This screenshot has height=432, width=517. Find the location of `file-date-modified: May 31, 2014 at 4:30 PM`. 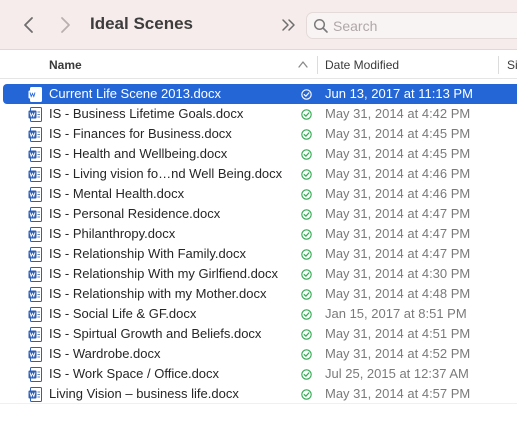

file-date-modified: May 31, 2014 at 4:30 PM is located at coordinates (398, 273).